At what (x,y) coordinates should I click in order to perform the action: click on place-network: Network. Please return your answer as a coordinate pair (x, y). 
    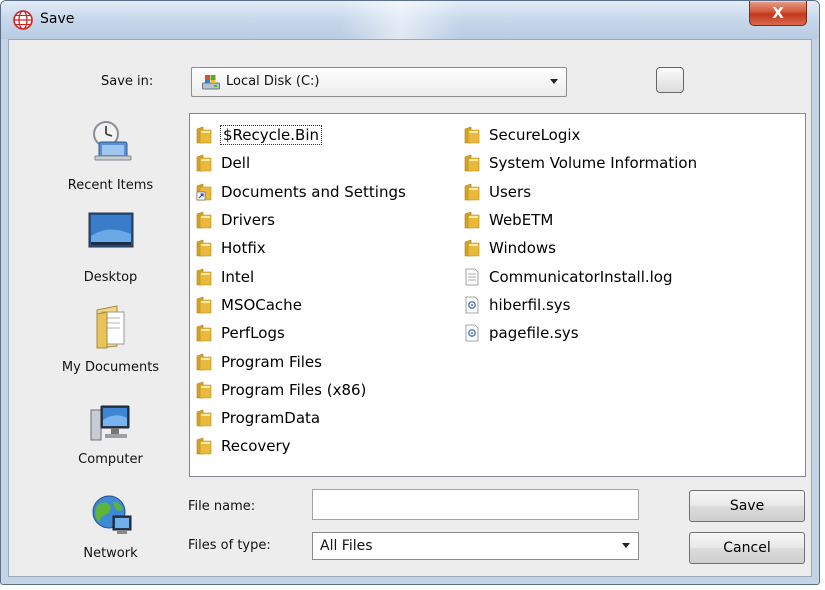
    Looking at the image, I should click on (110, 527).